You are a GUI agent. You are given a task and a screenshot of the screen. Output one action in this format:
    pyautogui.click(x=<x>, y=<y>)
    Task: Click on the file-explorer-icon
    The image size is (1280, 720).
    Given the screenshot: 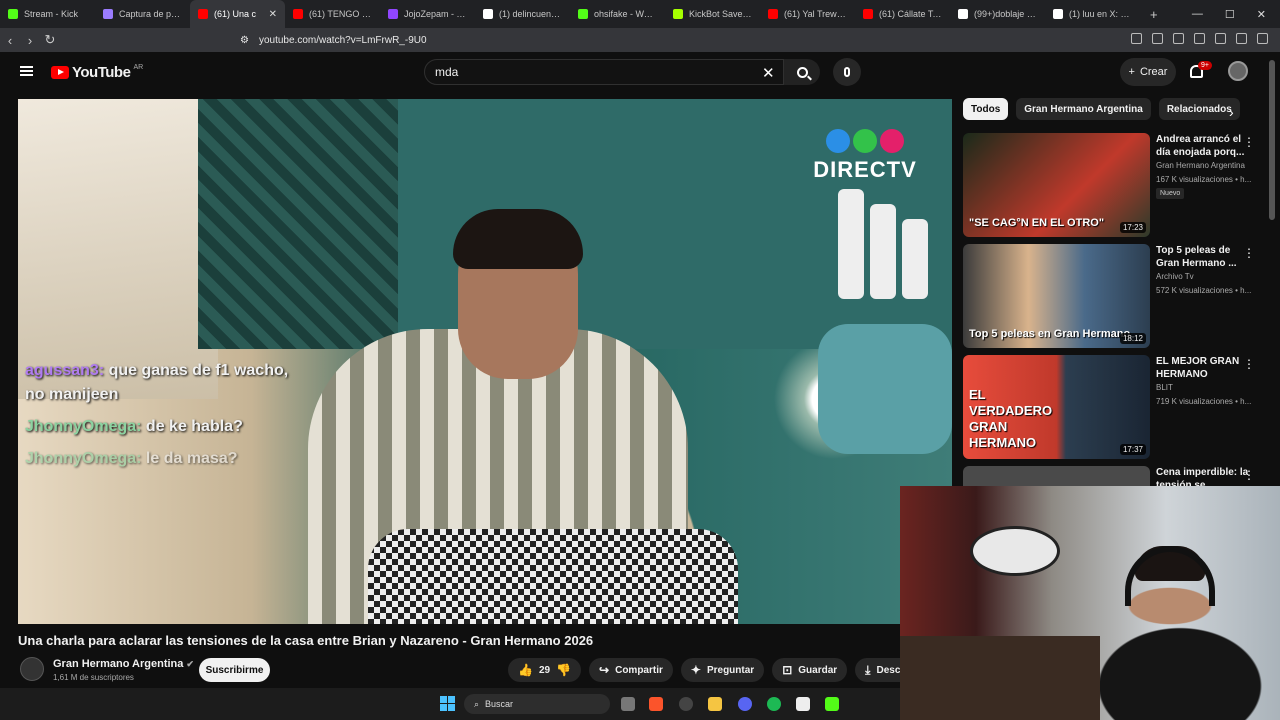 What is the action you would take?
    pyautogui.click(x=715, y=704)
    